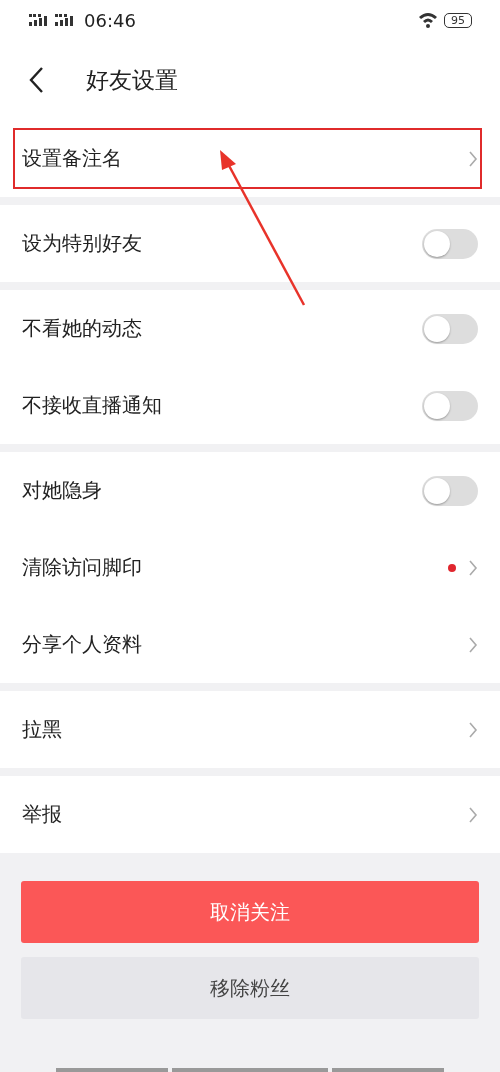  Describe the element at coordinates (110, 20) in the screenshot. I see `status-time: 06:46` at that location.